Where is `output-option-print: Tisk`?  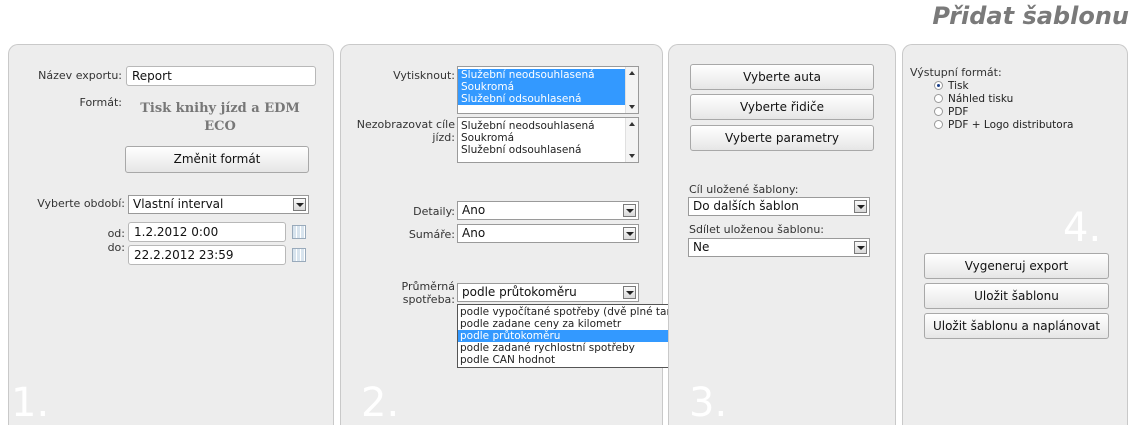
output-option-print: Tisk is located at coordinates (951, 86).